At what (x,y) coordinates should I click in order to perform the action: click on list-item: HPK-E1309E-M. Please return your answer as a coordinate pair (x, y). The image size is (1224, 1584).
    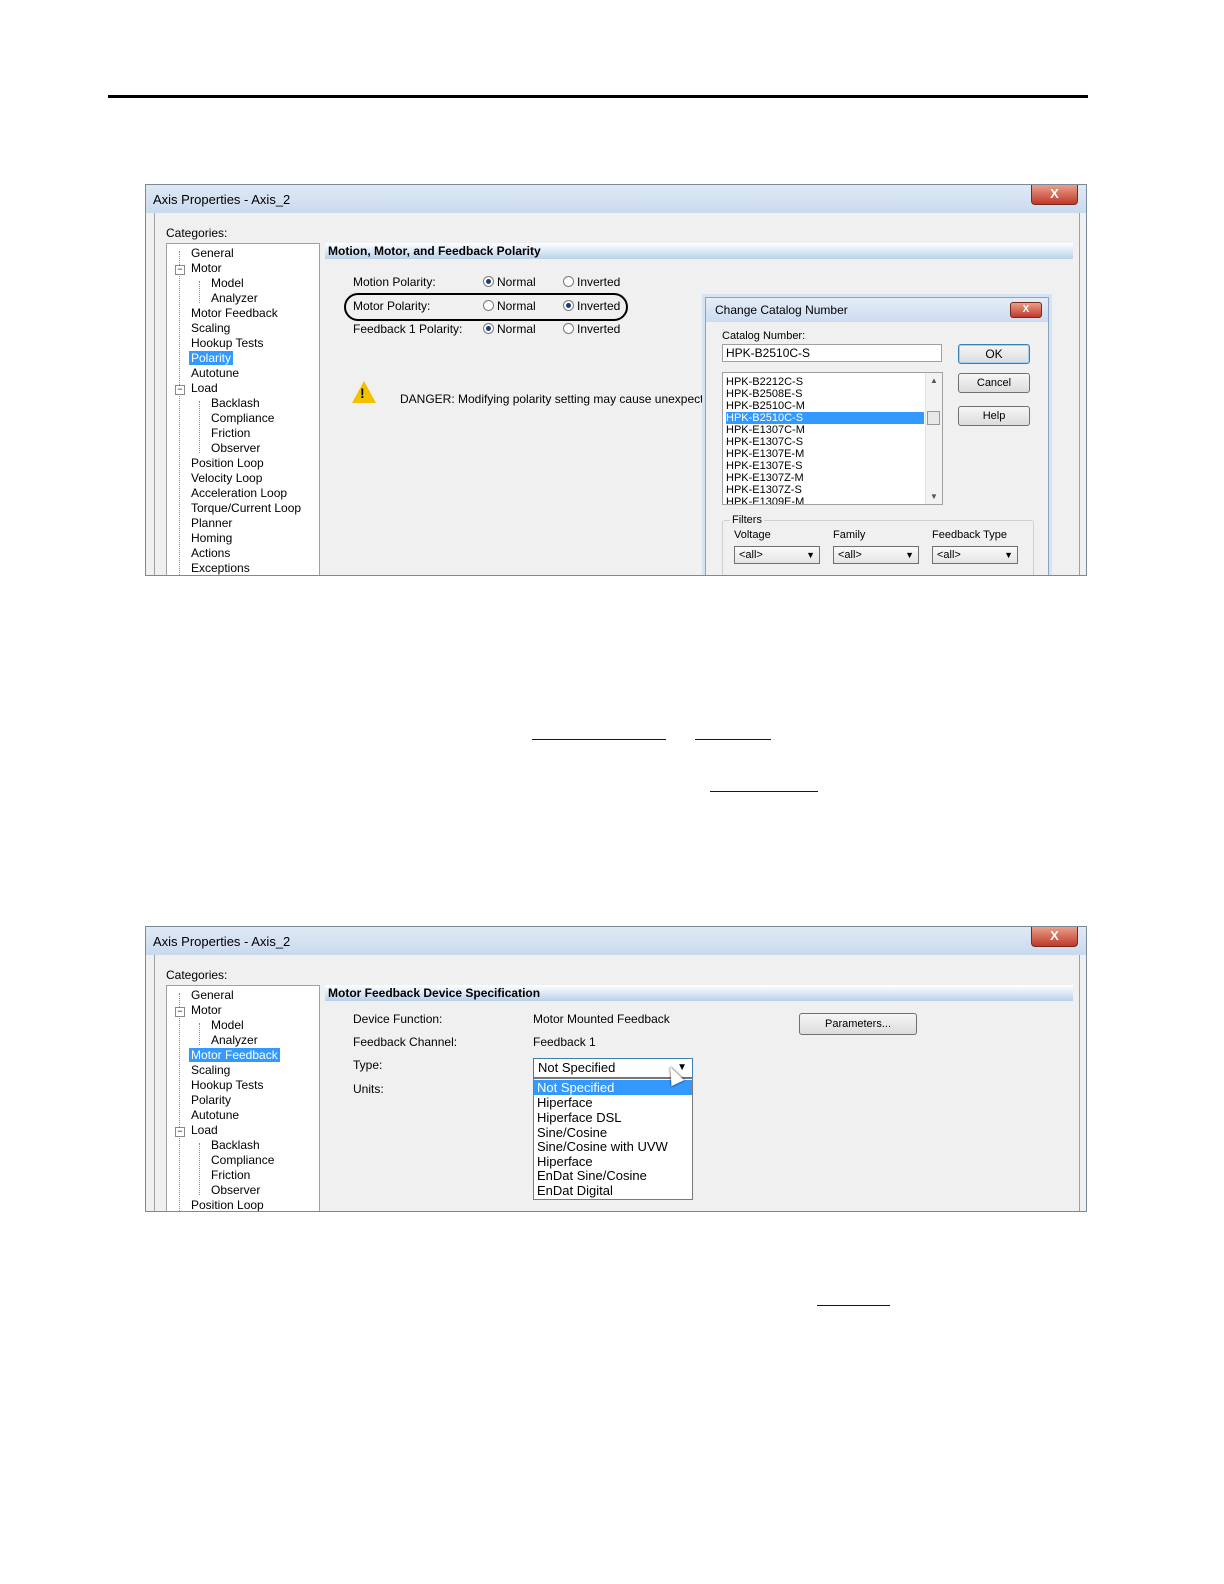
    Looking at the image, I should click on (825, 500).